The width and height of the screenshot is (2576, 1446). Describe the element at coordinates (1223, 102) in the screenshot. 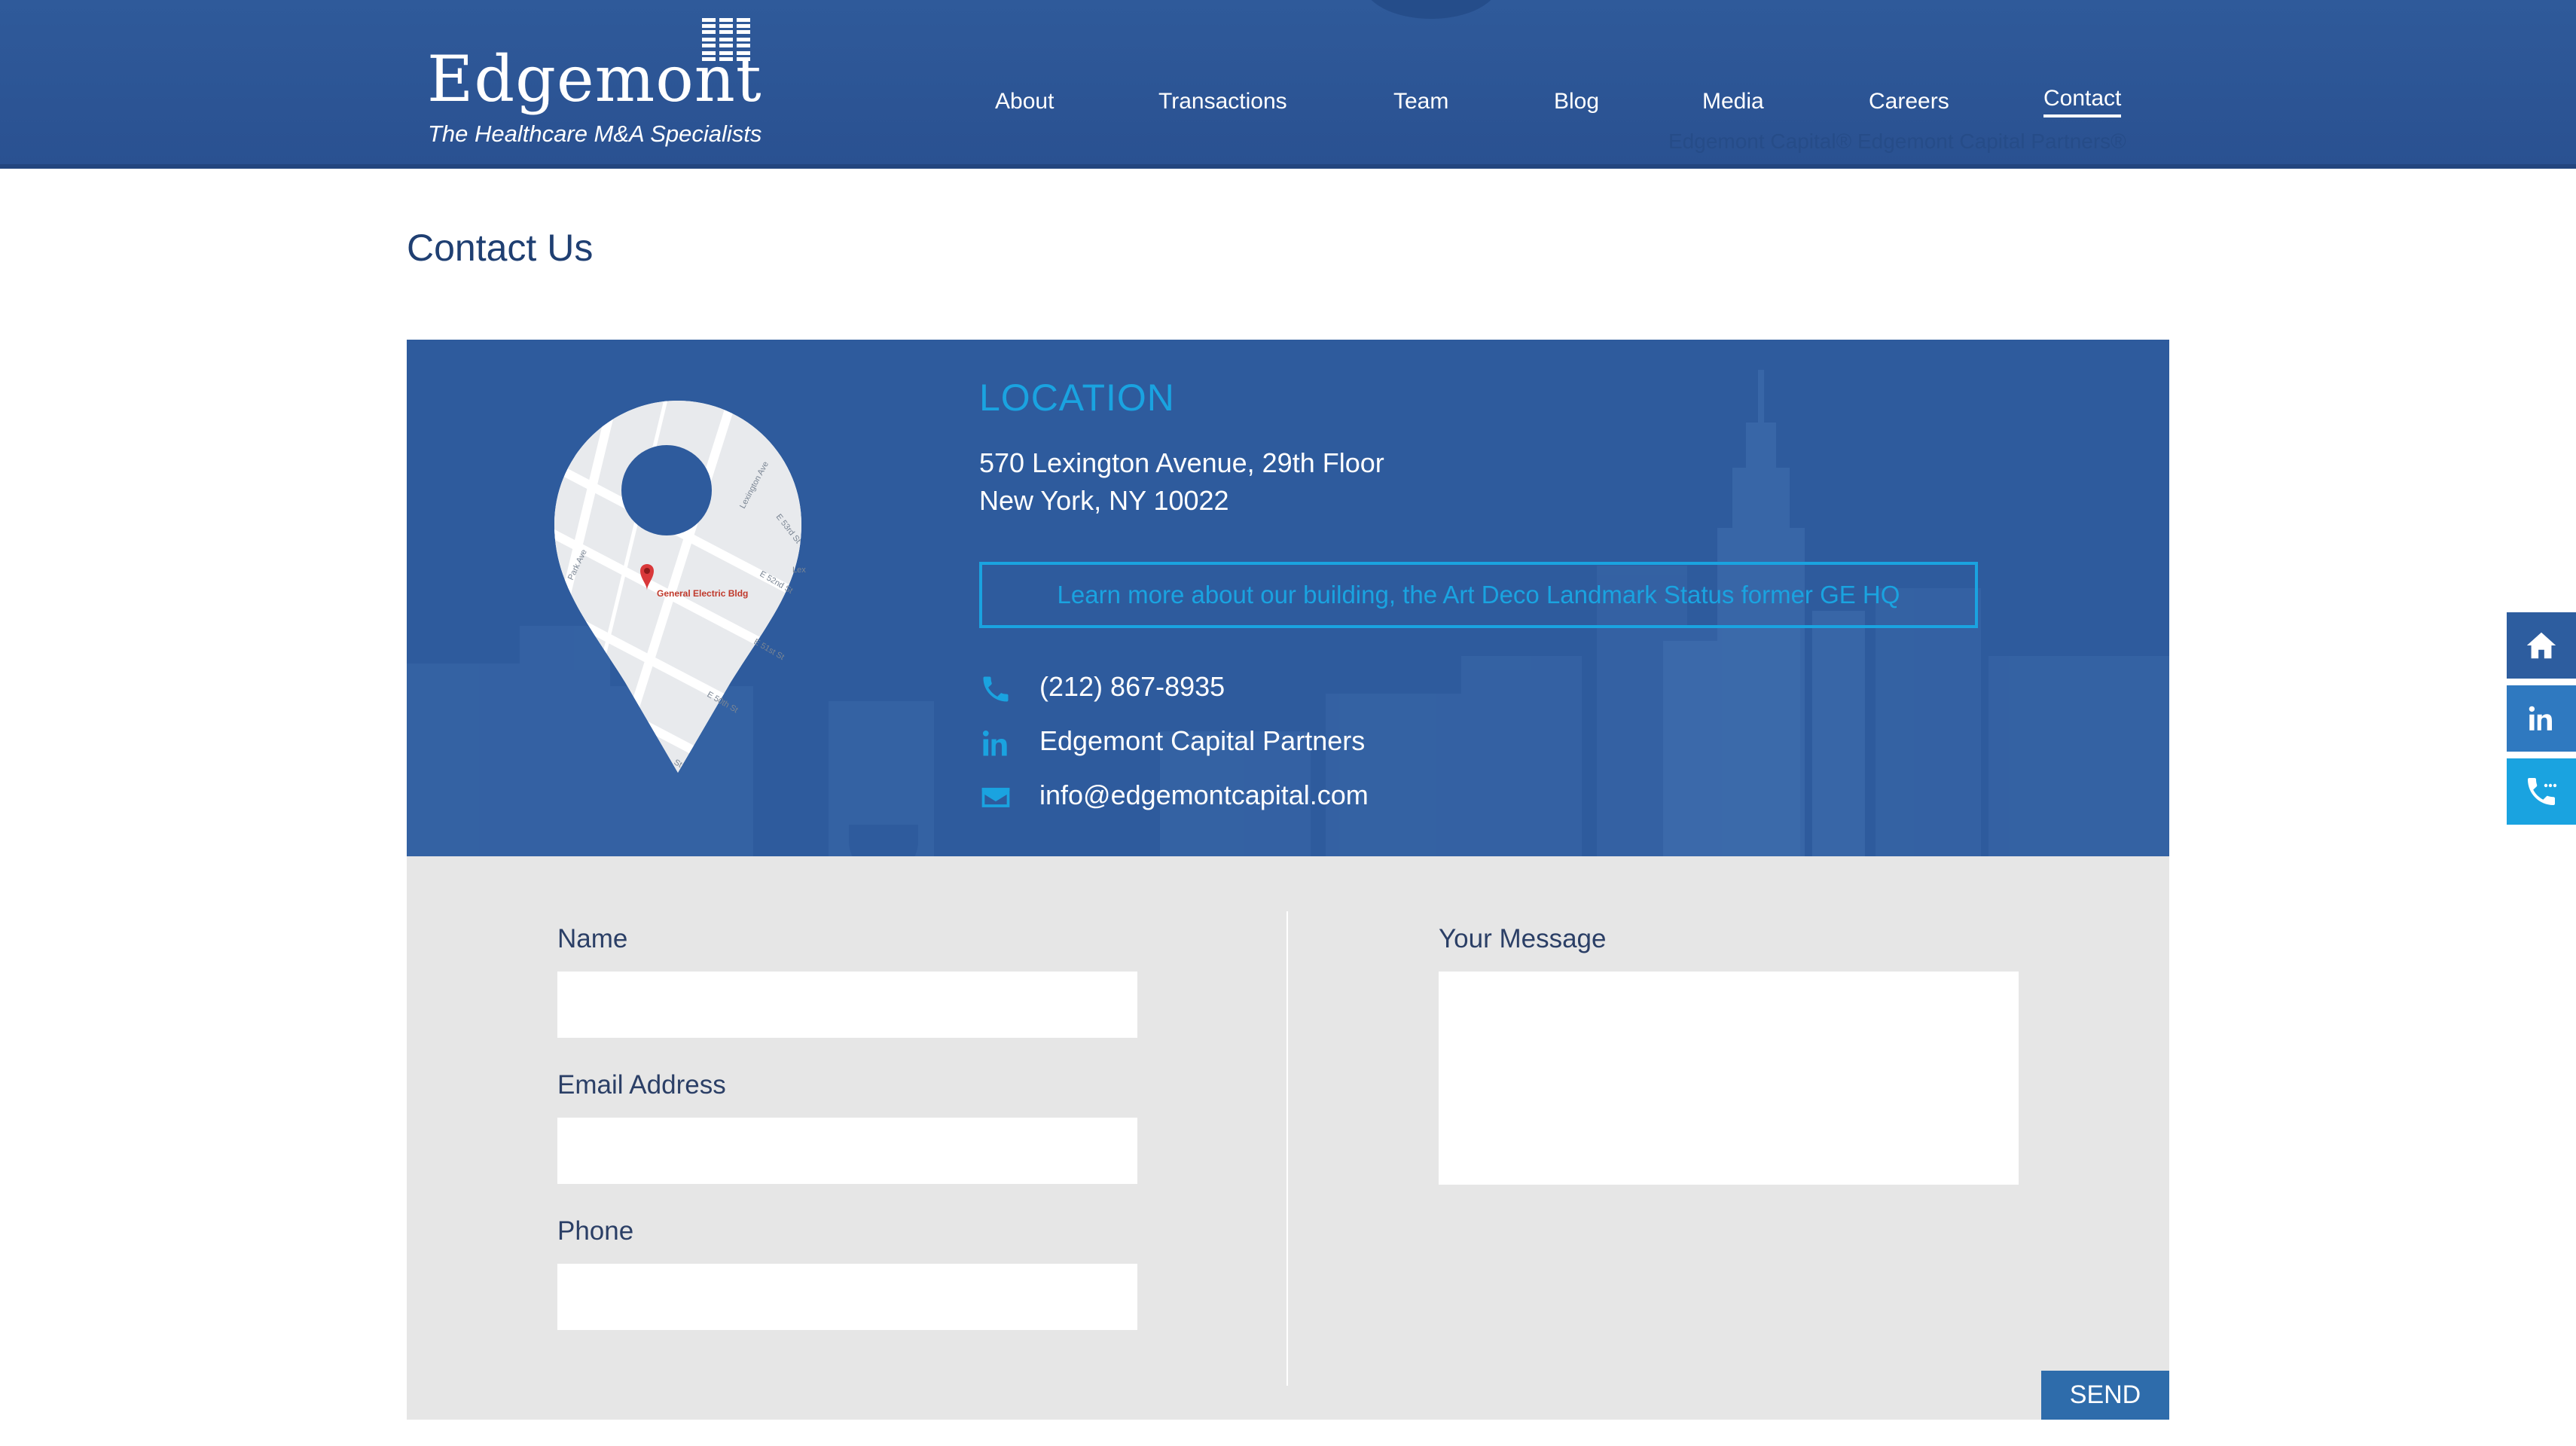

I see `nav-item-transactions: Transactions` at that location.